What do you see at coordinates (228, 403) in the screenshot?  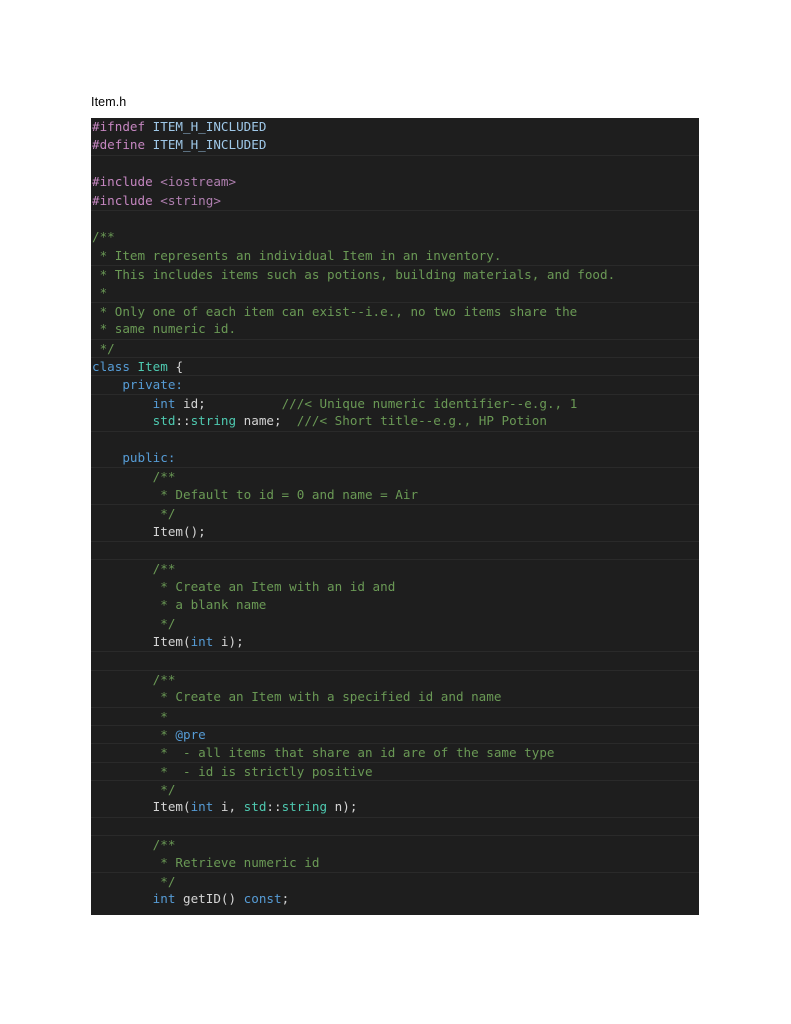 I see `code-token: id;` at bounding box center [228, 403].